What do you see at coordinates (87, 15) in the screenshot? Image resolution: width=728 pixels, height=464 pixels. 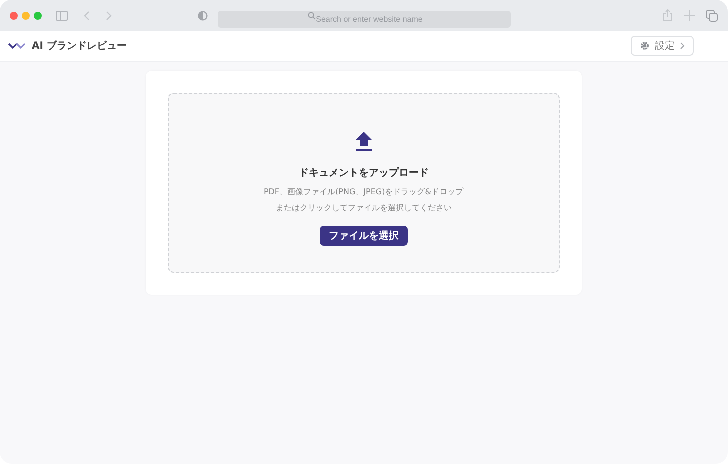 I see `back-icon` at bounding box center [87, 15].